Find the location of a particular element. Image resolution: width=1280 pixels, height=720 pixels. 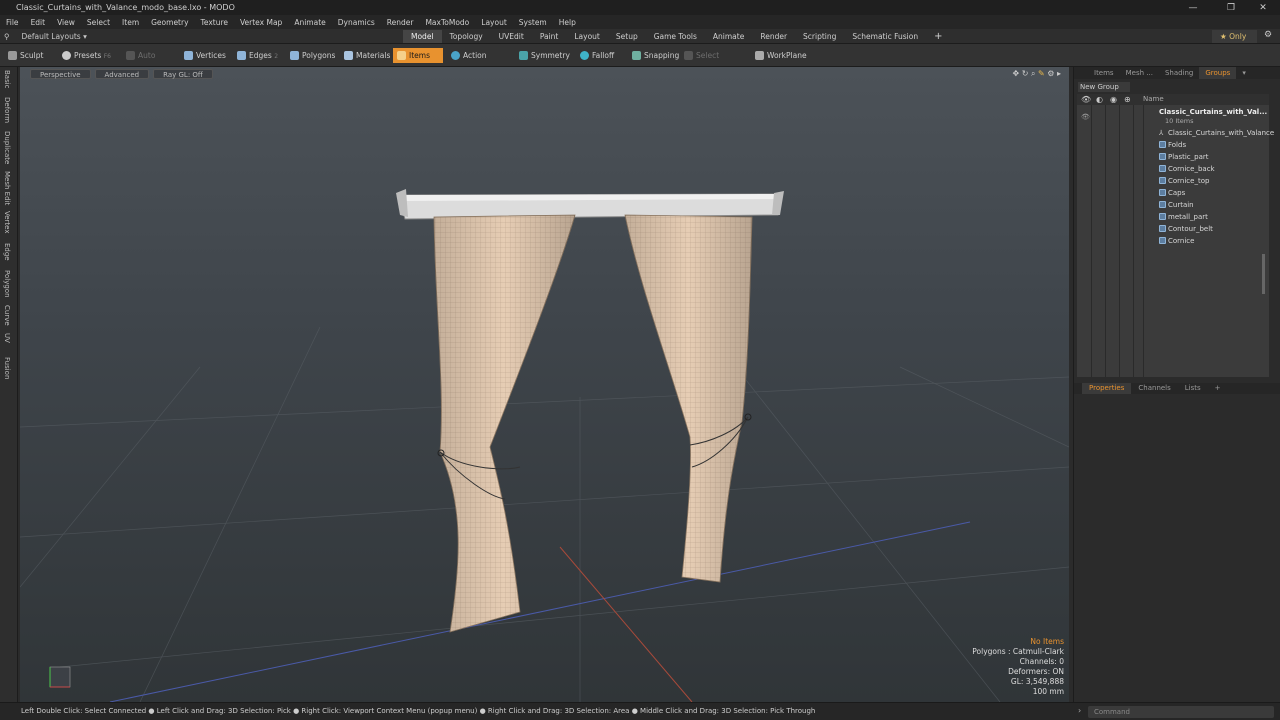

command-input: Command is located at coordinates (1181, 712).